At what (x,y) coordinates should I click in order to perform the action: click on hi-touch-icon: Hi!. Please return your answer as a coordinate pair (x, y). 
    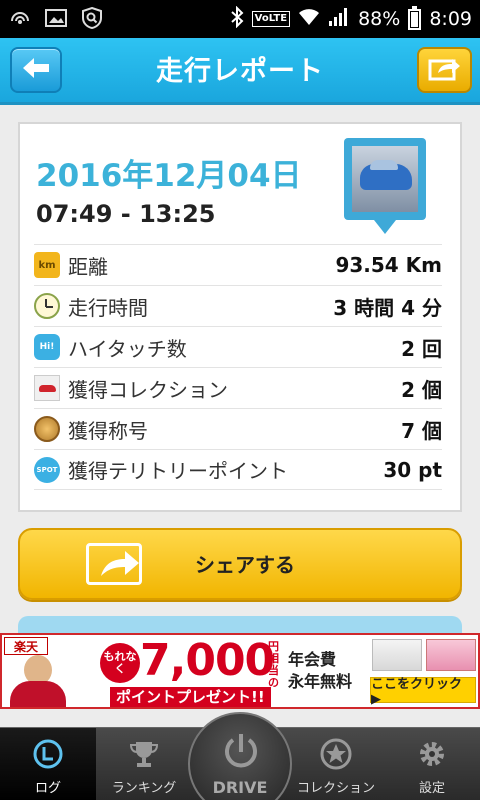
    Looking at the image, I should click on (47, 347).